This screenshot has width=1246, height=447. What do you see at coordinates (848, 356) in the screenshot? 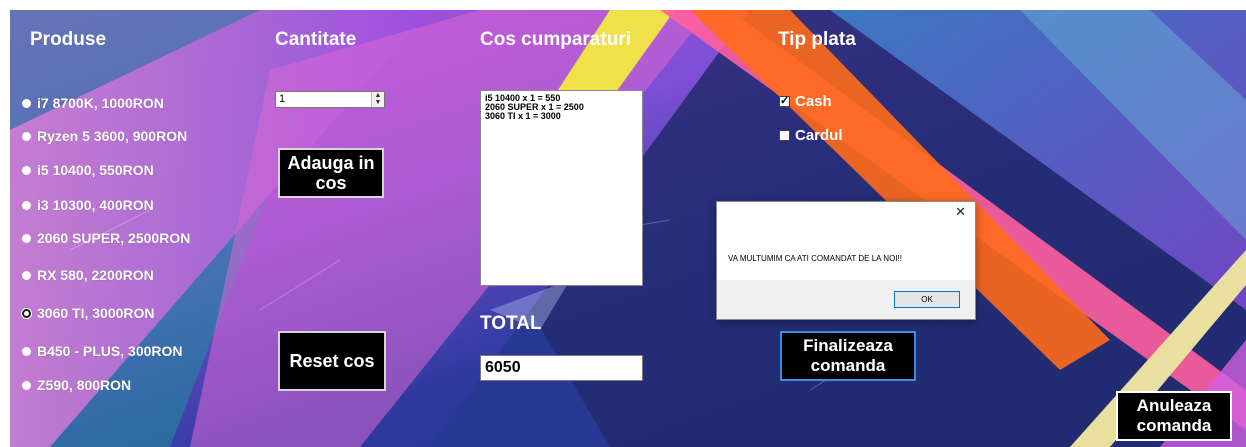
I see `finalize-order-button: Finalizeaza comanda` at bounding box center [848, 356].